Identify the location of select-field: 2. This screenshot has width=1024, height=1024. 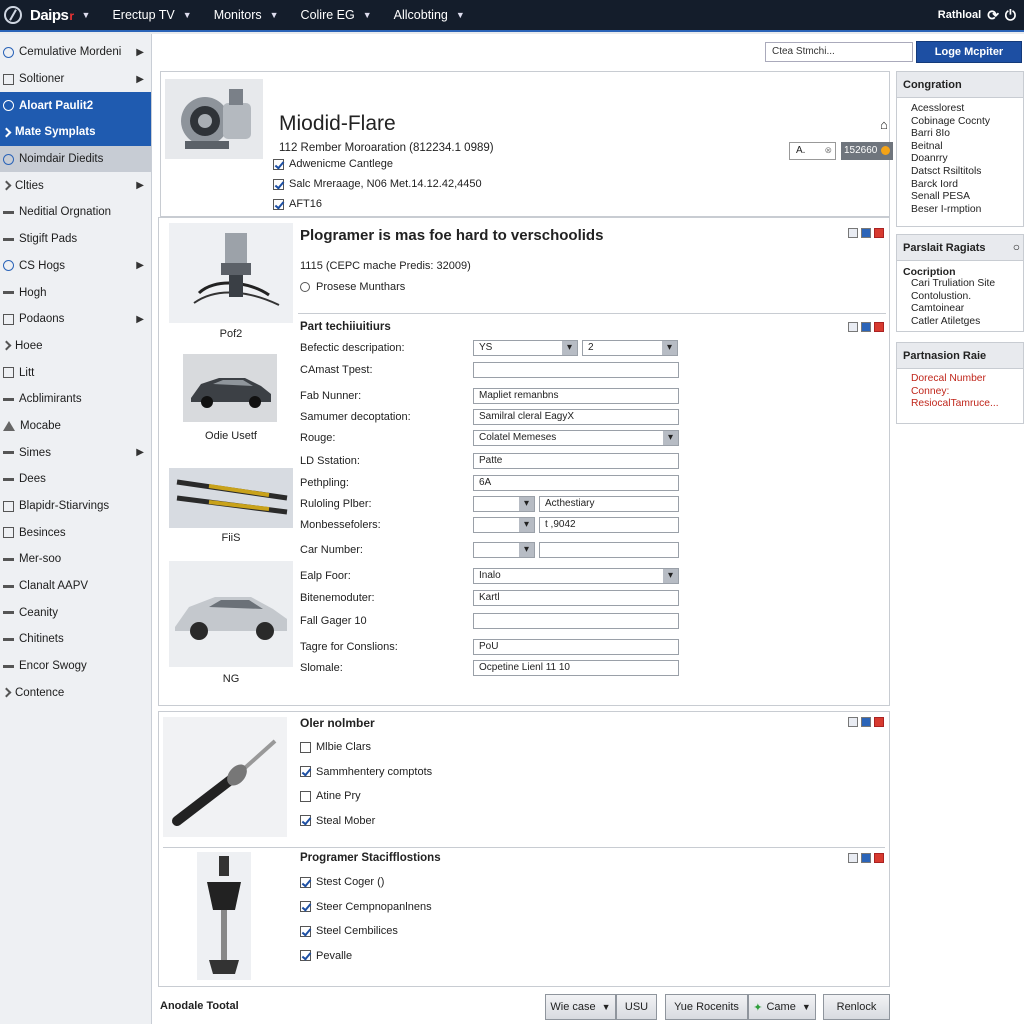
(630, 348).